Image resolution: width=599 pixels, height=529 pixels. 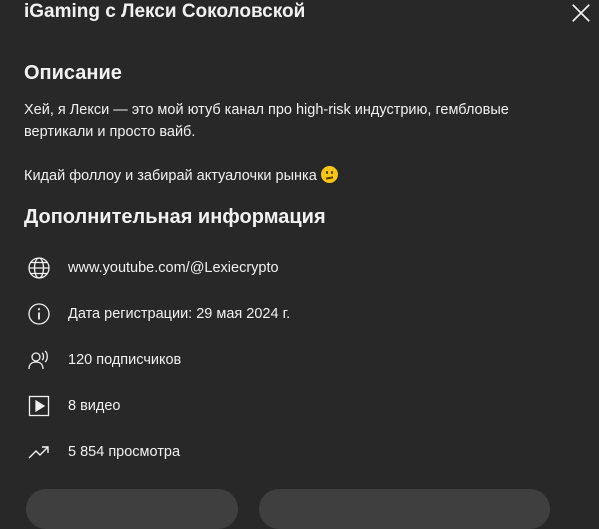 I want to click on info-row-subscribers: 120 подписчиков, so click(x=103, y=360).